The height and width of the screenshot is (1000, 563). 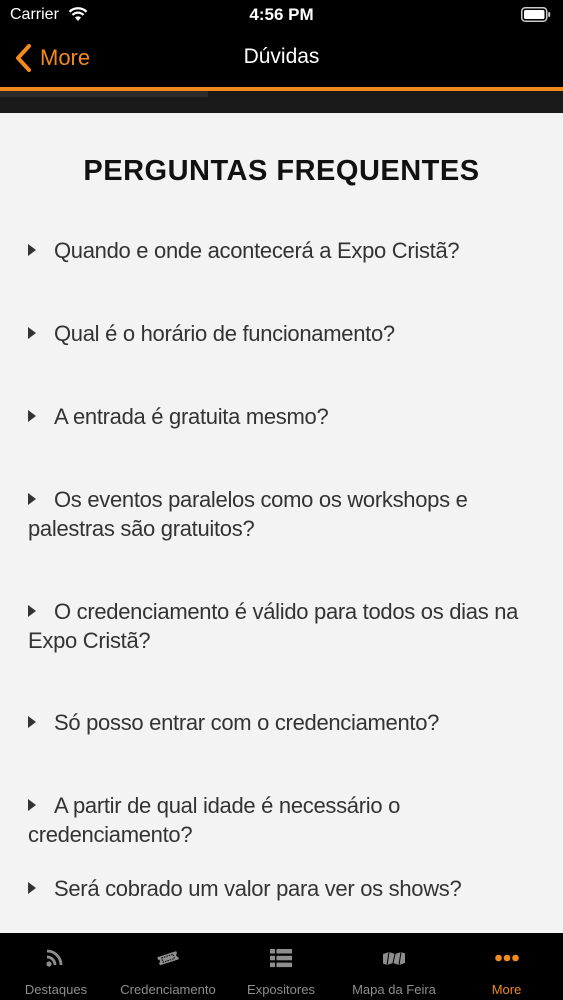 What do you see at coordinates (506, 966) in the screenshot?
I see `tab-more: More` at bounding box center [506, 966].